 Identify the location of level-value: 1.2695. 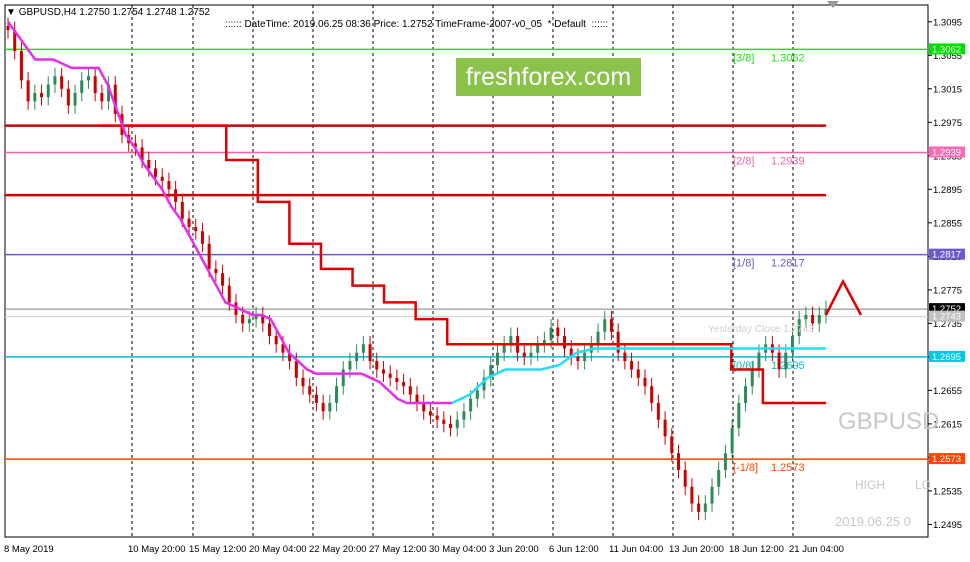
(788, 366).